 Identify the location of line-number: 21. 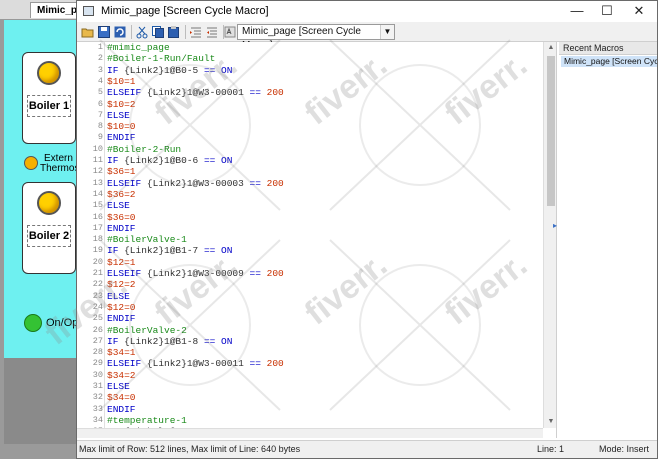
(97, 273).